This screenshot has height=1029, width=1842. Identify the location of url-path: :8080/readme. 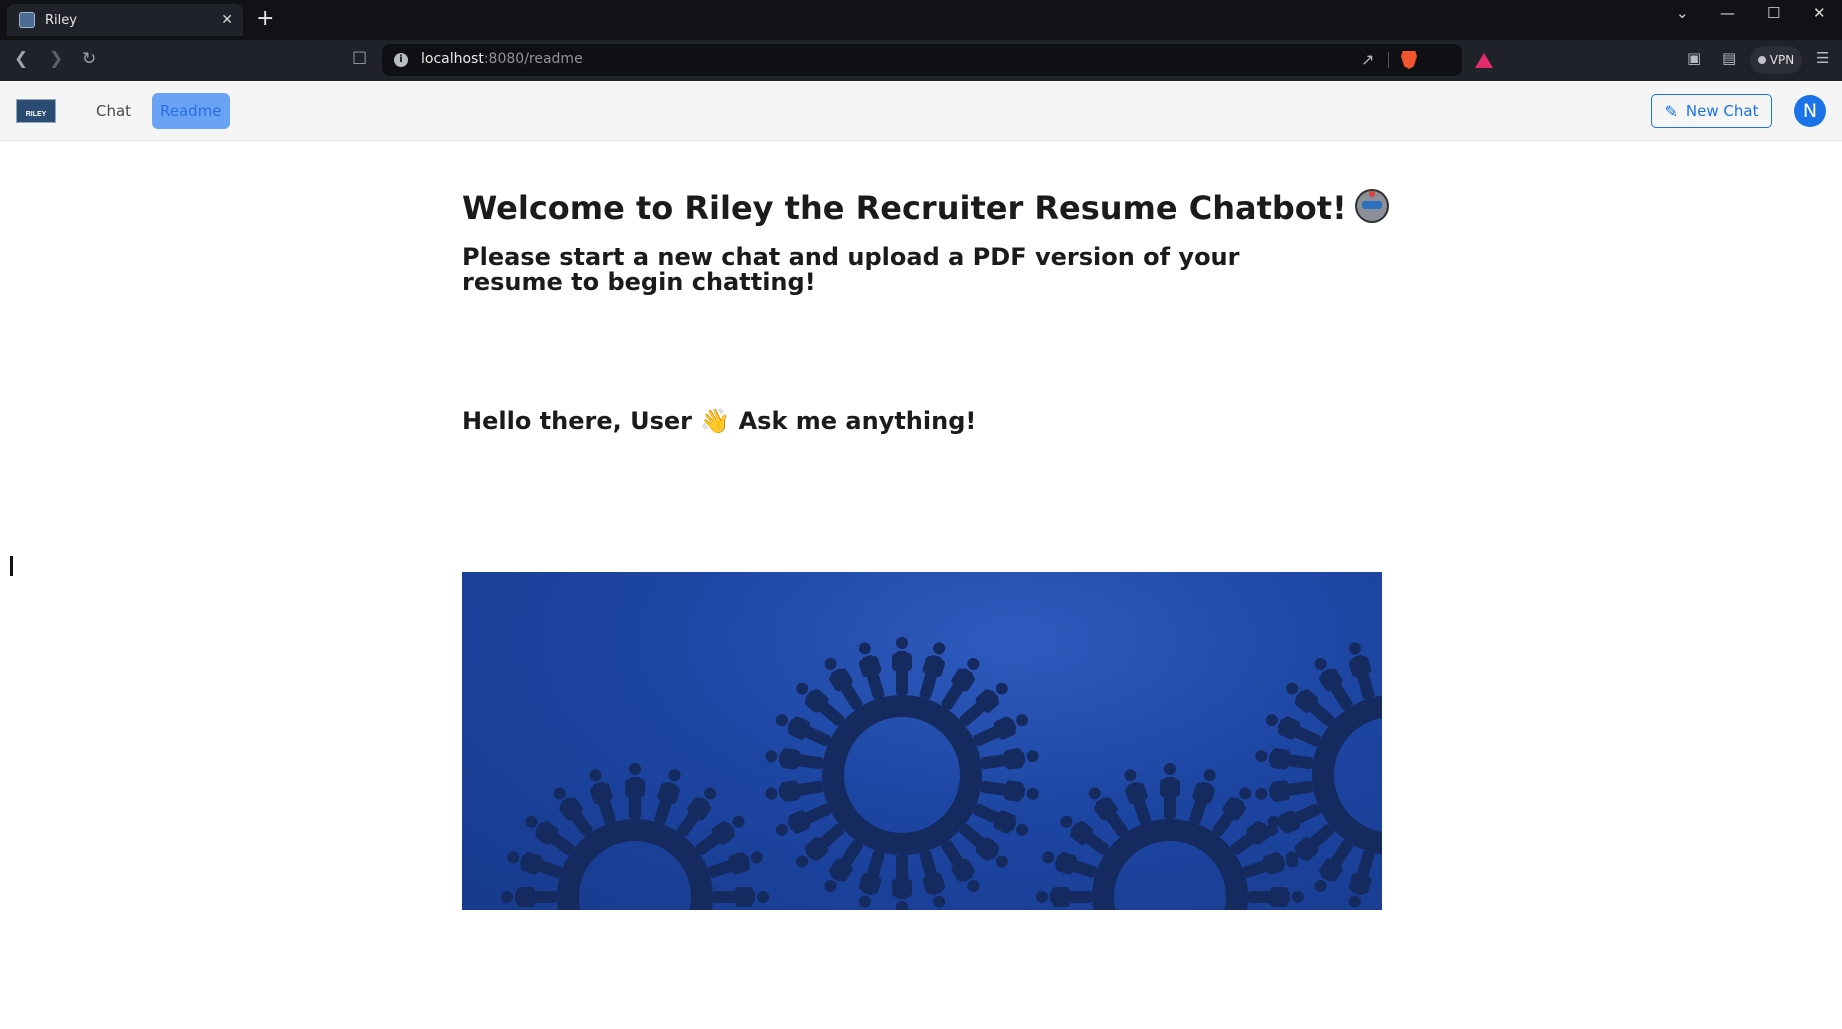
(533, 59).